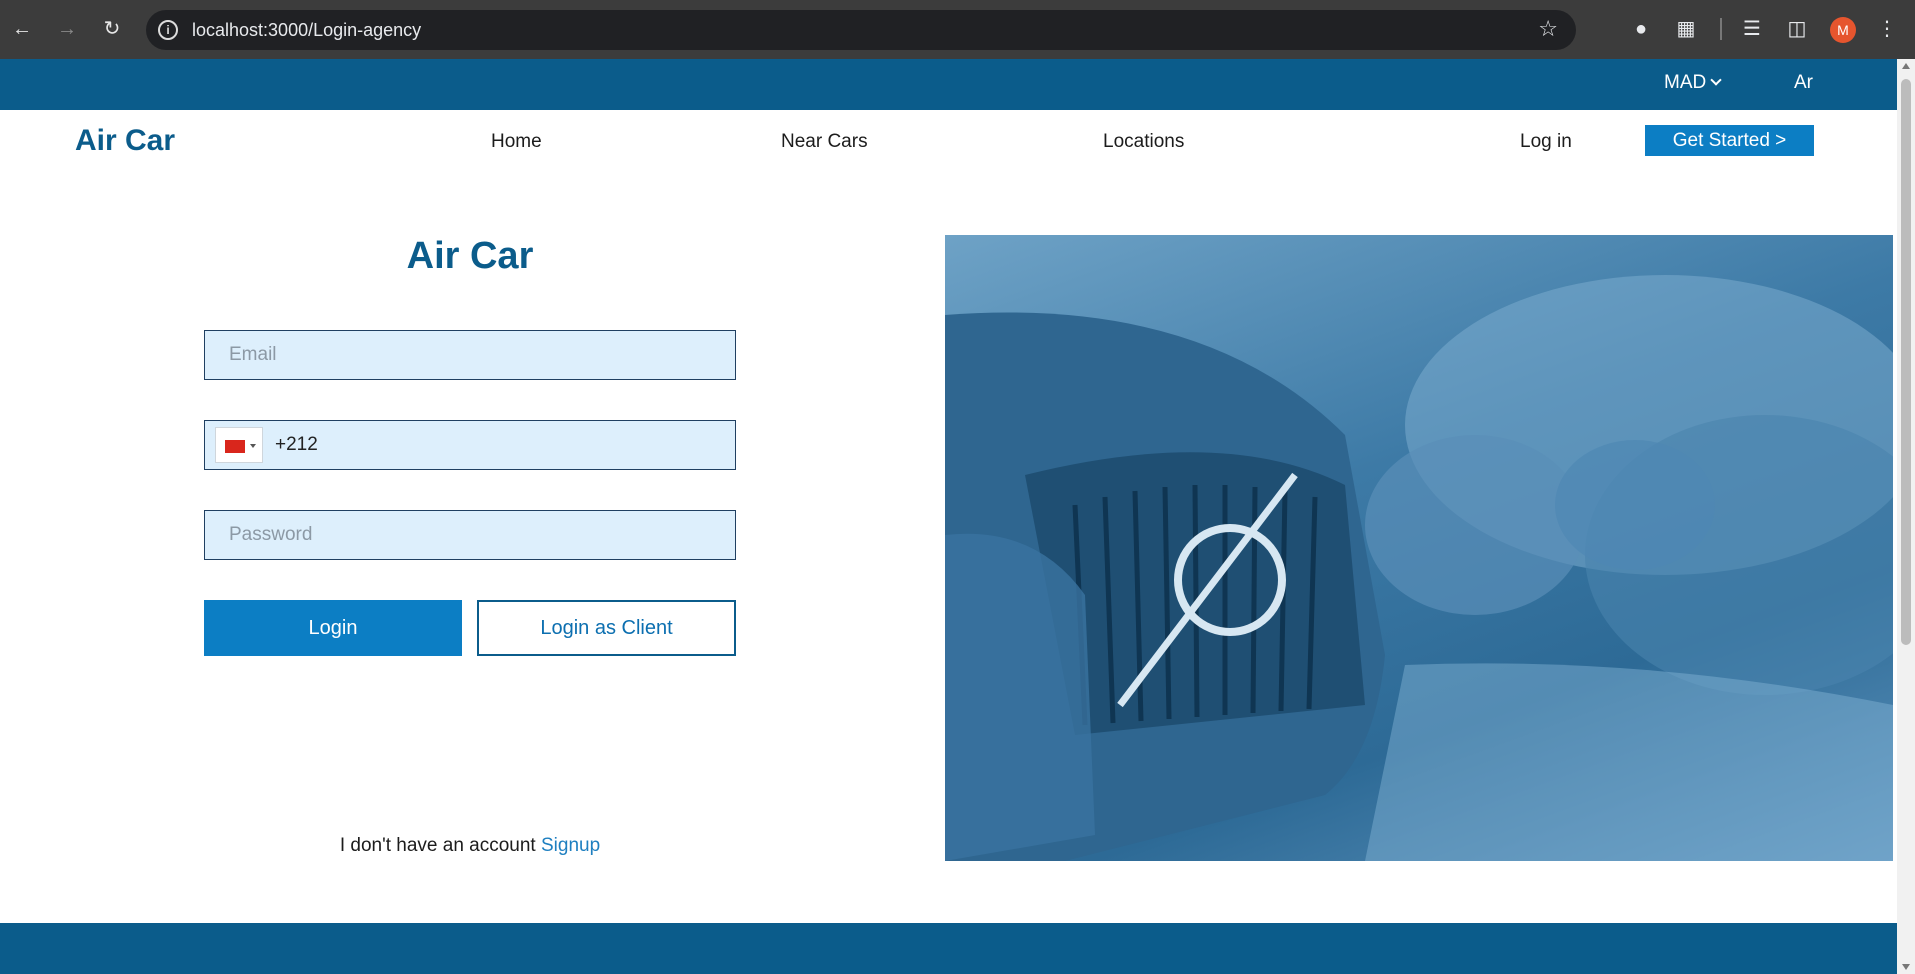 This screenshot has width=1915, height=974. I want to click on phone-input, so click(495, 444).